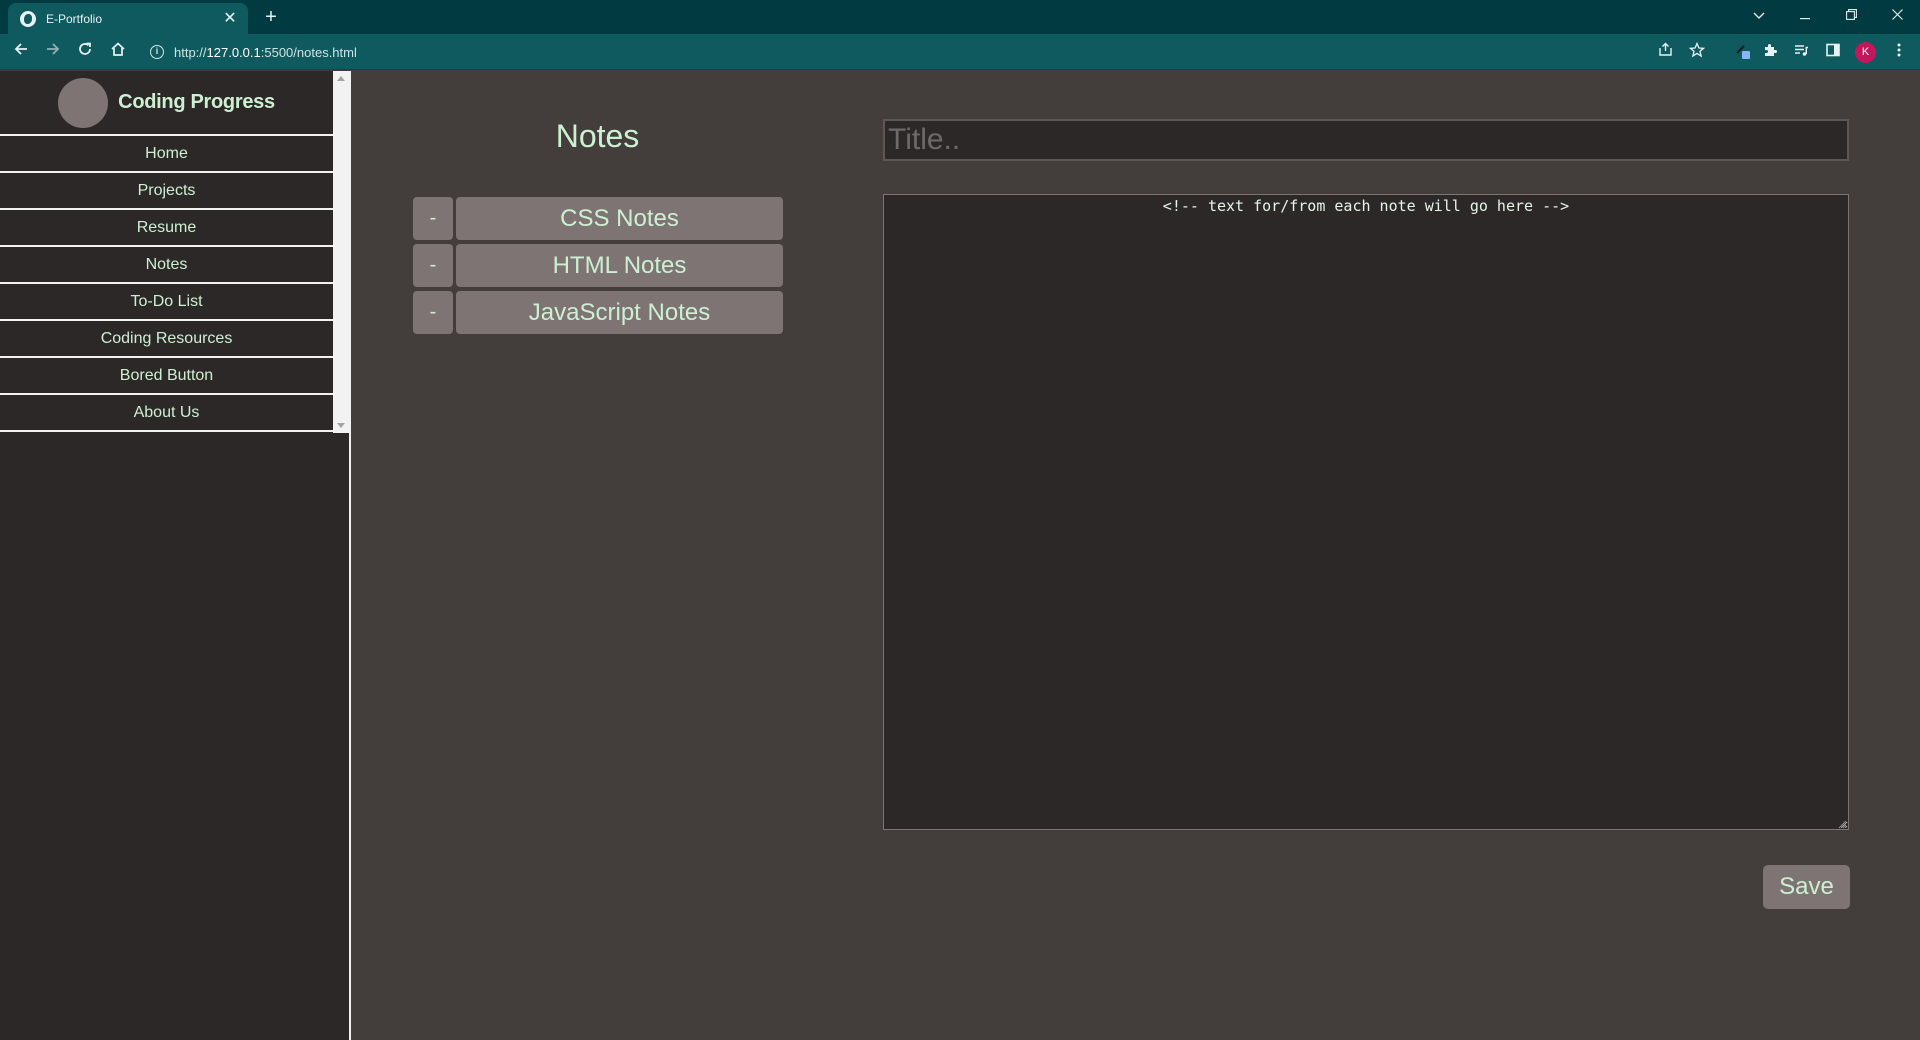  I want to click on menu-icon, so click(1899, 52).